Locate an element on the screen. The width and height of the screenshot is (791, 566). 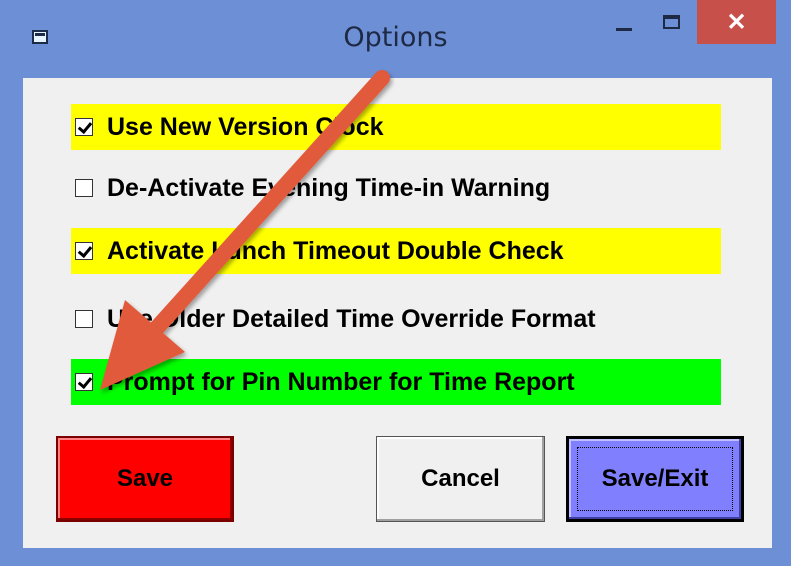
maximize-icon is located at coordinates (671, 22).